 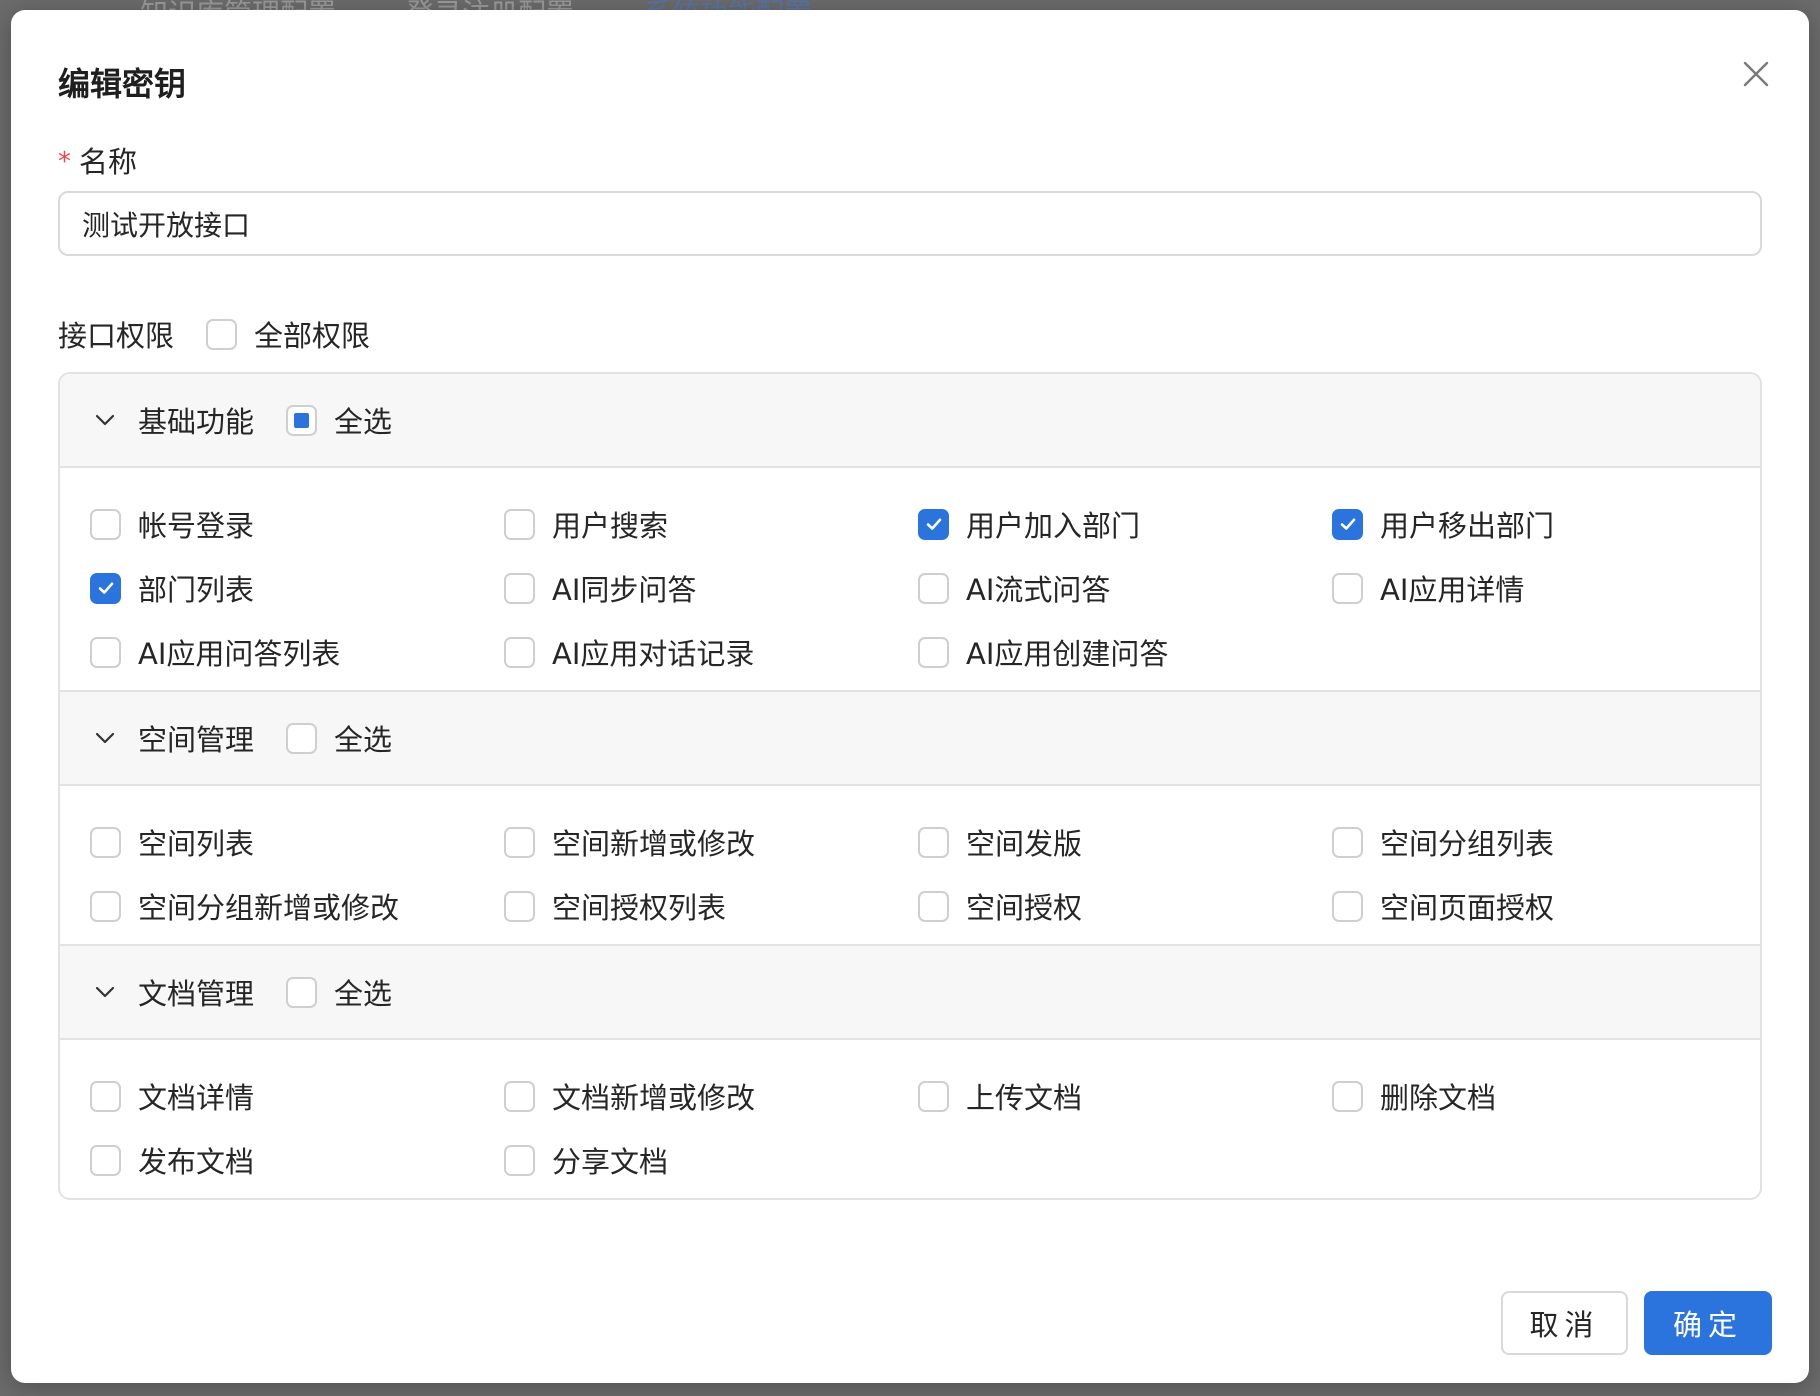 What do you see at coordinates (711, 1096) in the screenshot?
I see `permission-checkbox: 文档新增或修改` at bounding box center [711, 1096].